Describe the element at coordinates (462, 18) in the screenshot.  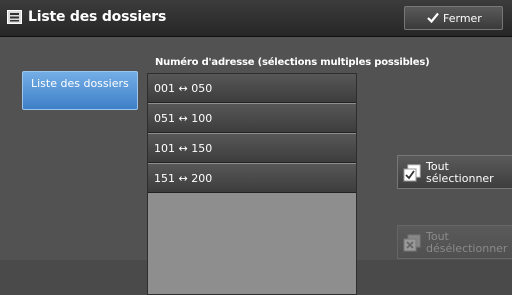
I see `close-button-label: Fermer` at that location.